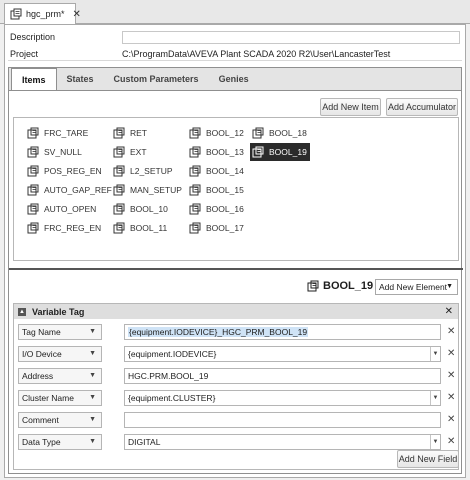 The image size is (470, 480). What do you see at coordinates (217, 133) in the screenshot?
I see `list-item: BOOL_12` at bounding box center [217, 133].